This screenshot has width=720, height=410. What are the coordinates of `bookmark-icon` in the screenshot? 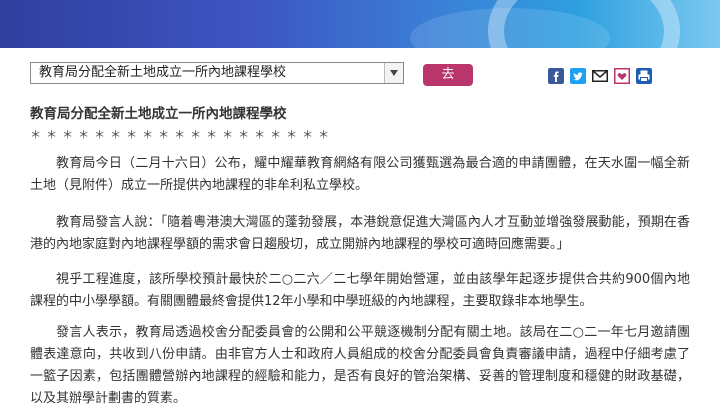 It's located at (622, 76).